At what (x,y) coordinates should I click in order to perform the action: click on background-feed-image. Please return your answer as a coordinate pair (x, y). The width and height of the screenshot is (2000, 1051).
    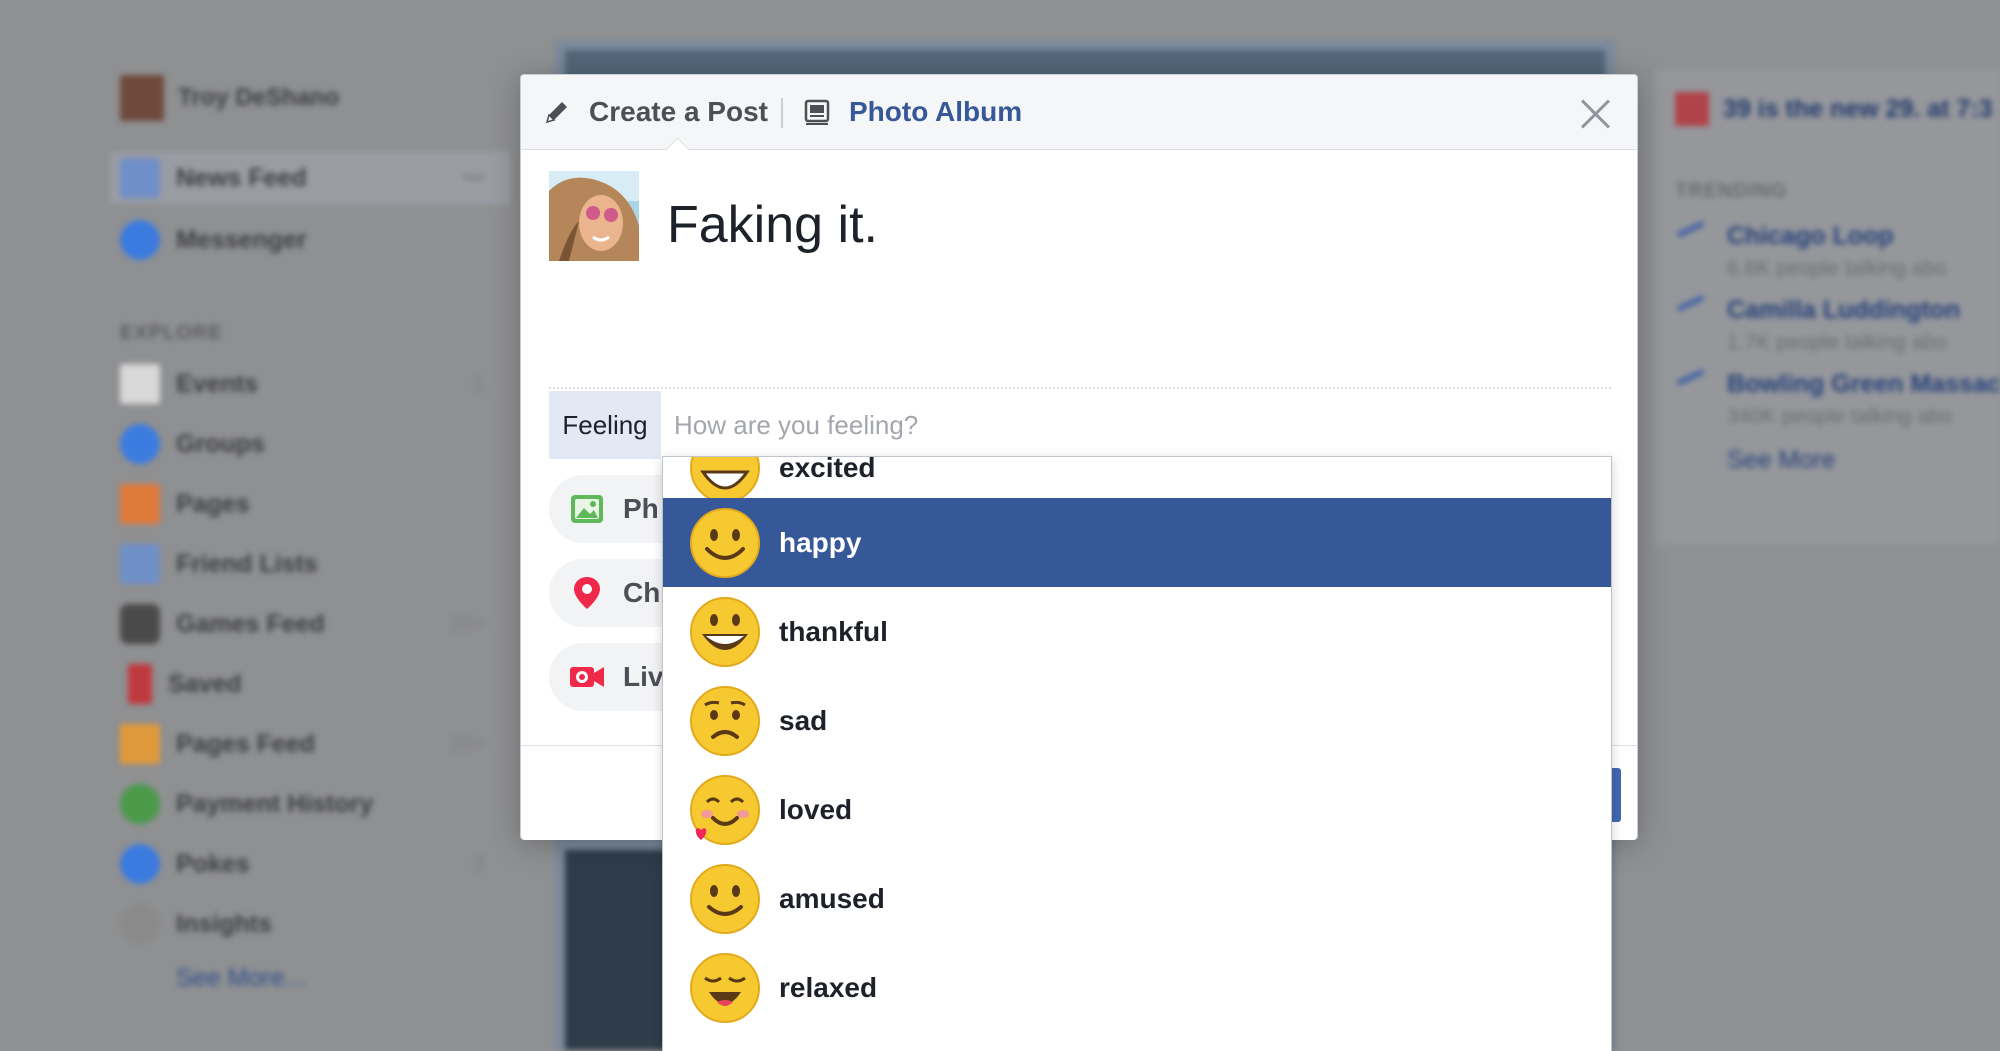
    Looking at the image, I should click on (620, 950).